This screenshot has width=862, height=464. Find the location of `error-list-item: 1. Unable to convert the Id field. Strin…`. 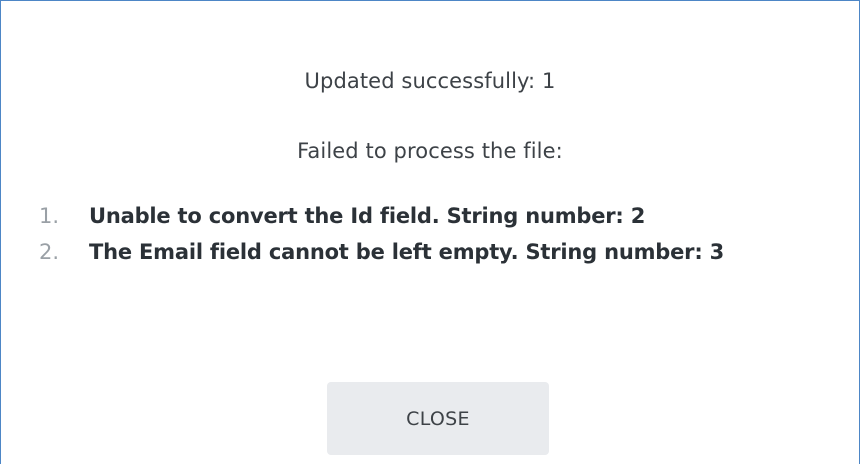

error-list-item: 1. Unable to convert the Id field. Strin… is located at coordinates (381, 222).